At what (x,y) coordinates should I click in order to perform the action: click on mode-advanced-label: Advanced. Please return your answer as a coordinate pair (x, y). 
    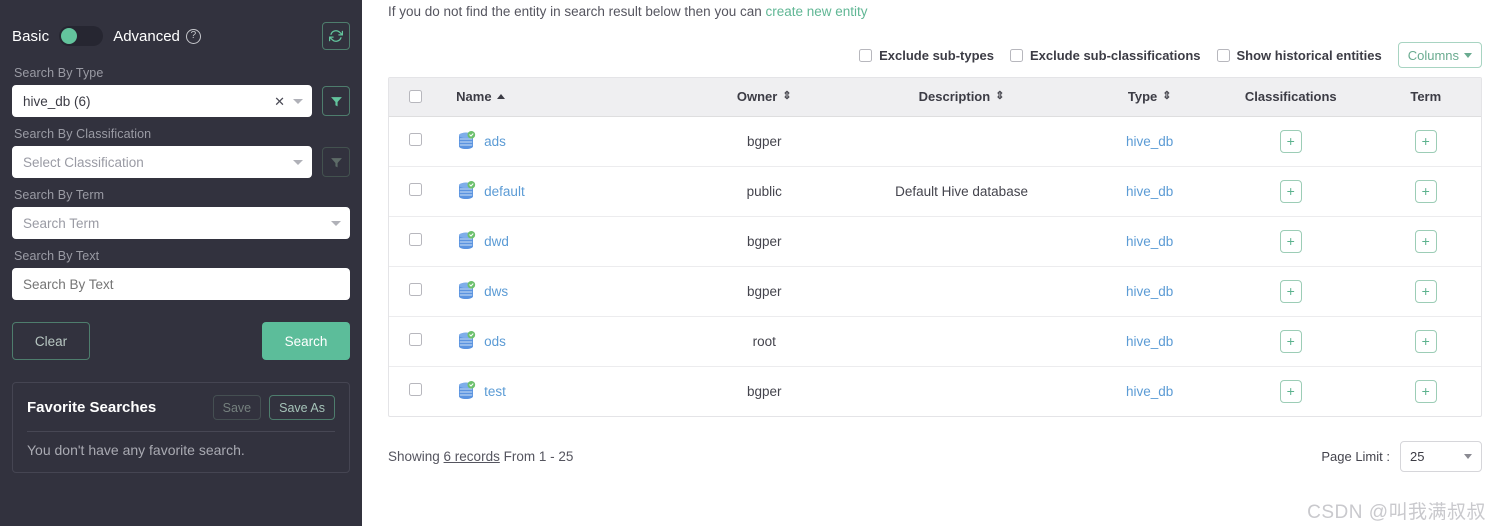
    Looking at the image, I should click on (146, 36).